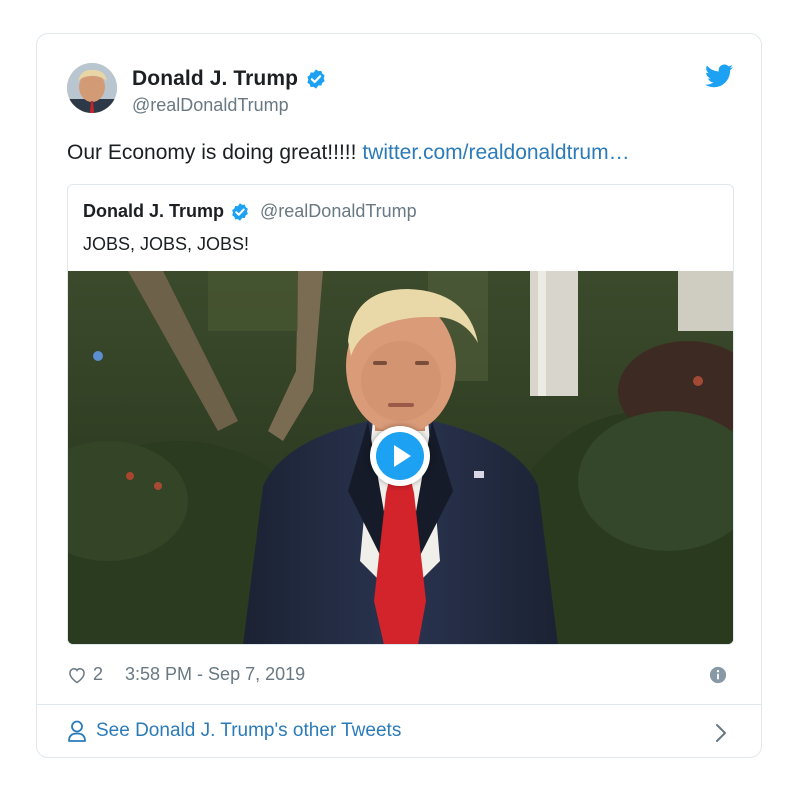  What do you see at coordinates (98, 674) in the screenshot?
I see `like-count: 2` at bounding box center [98, 674].